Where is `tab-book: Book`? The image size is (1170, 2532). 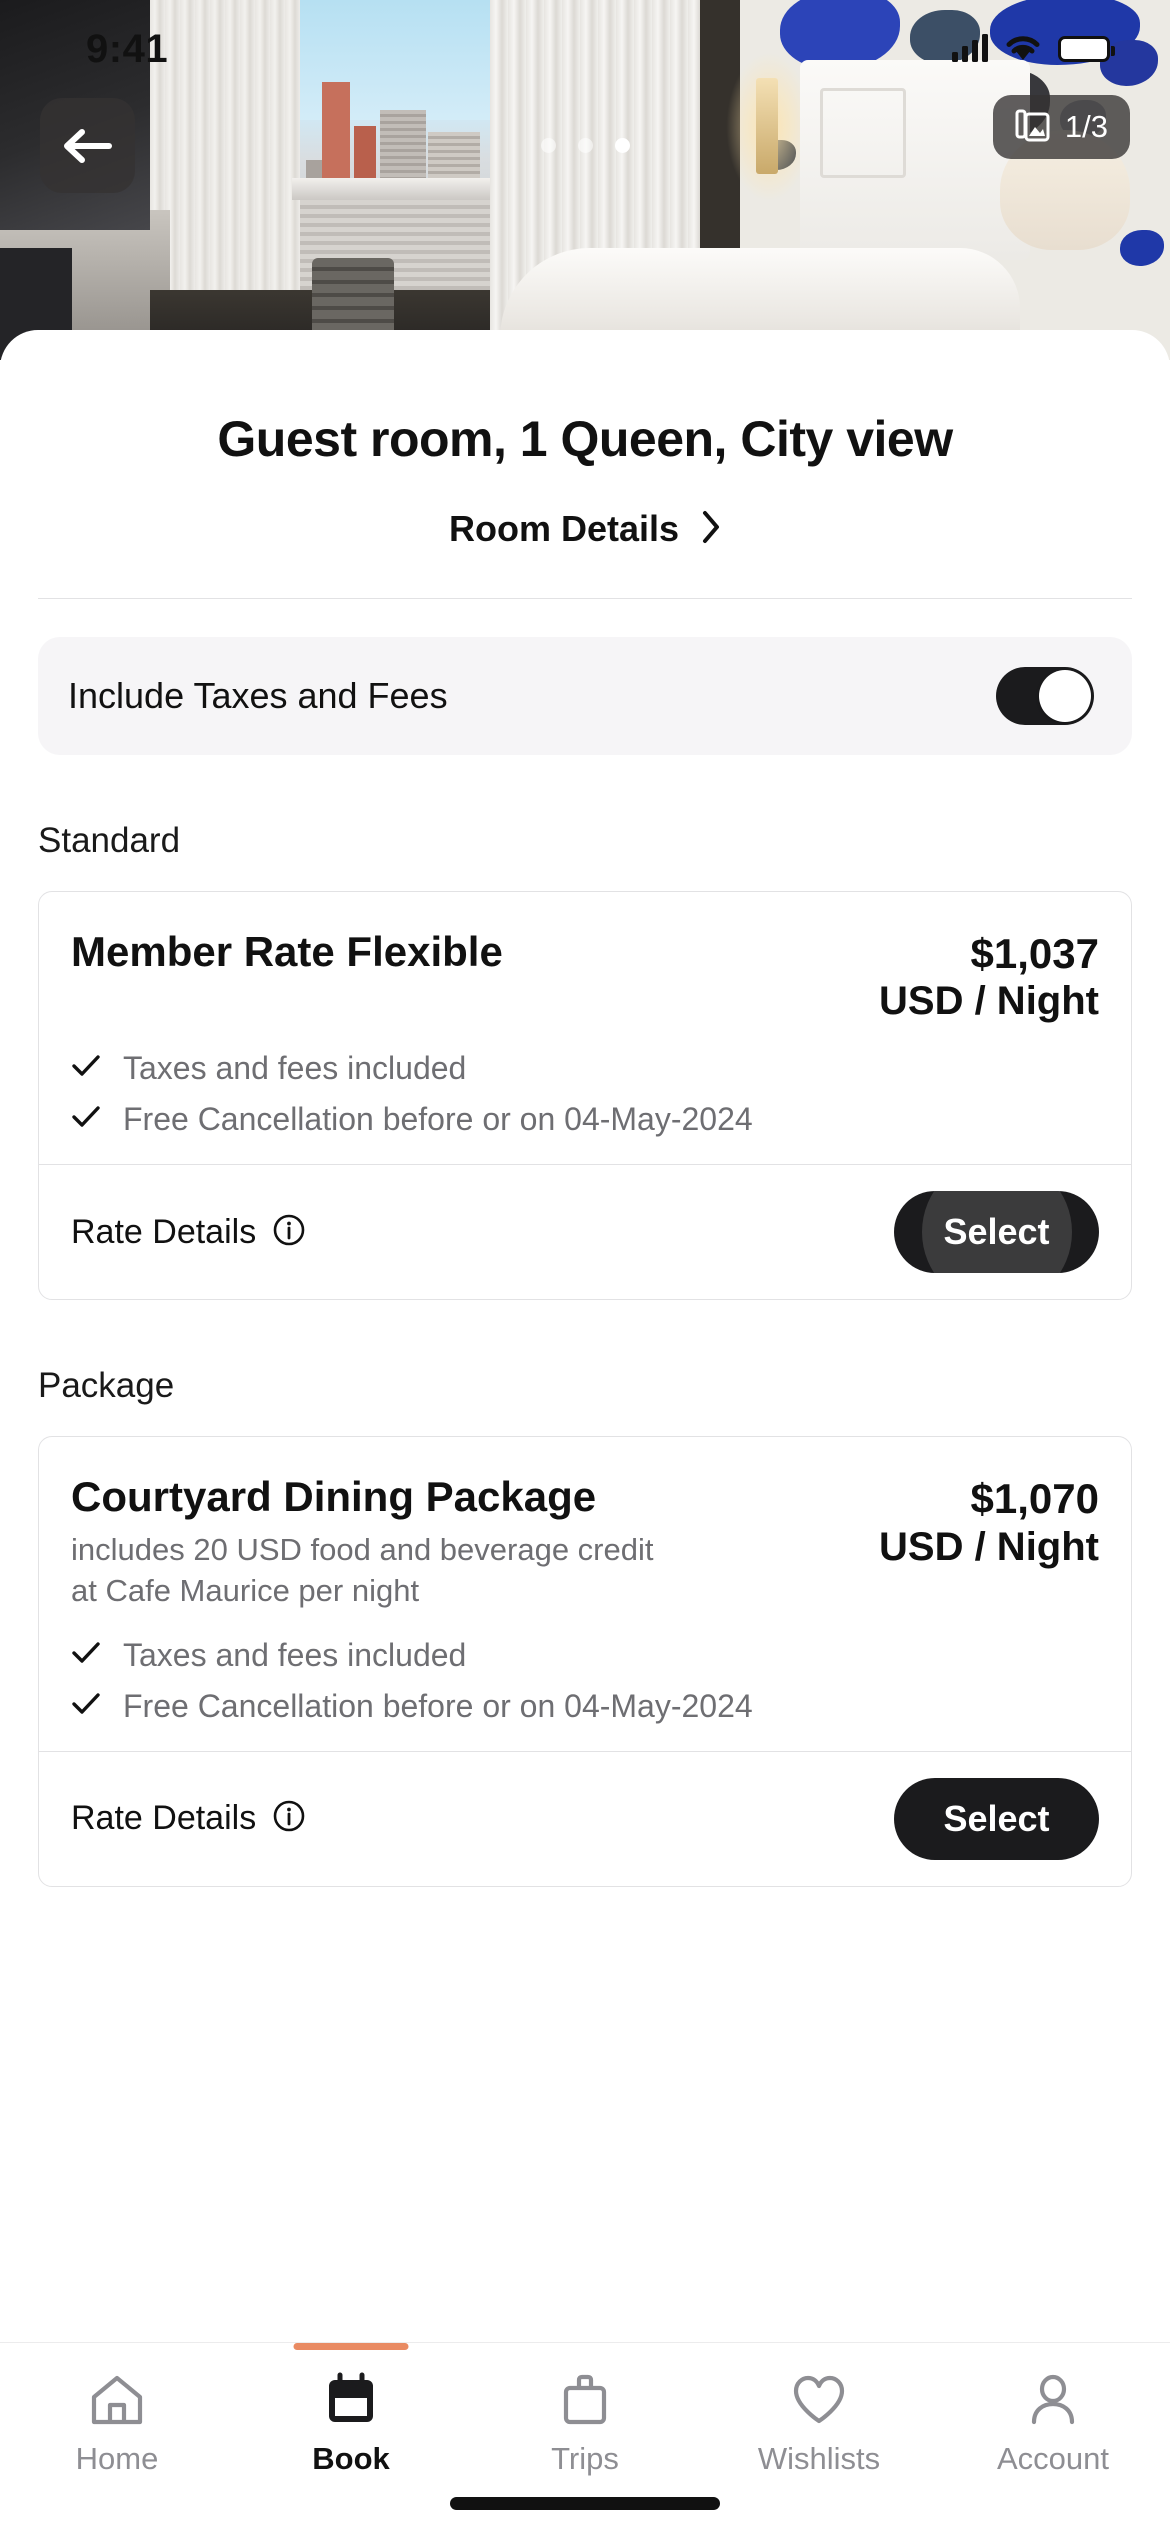
tab-book: Book is located at coordinates (351, 2410).